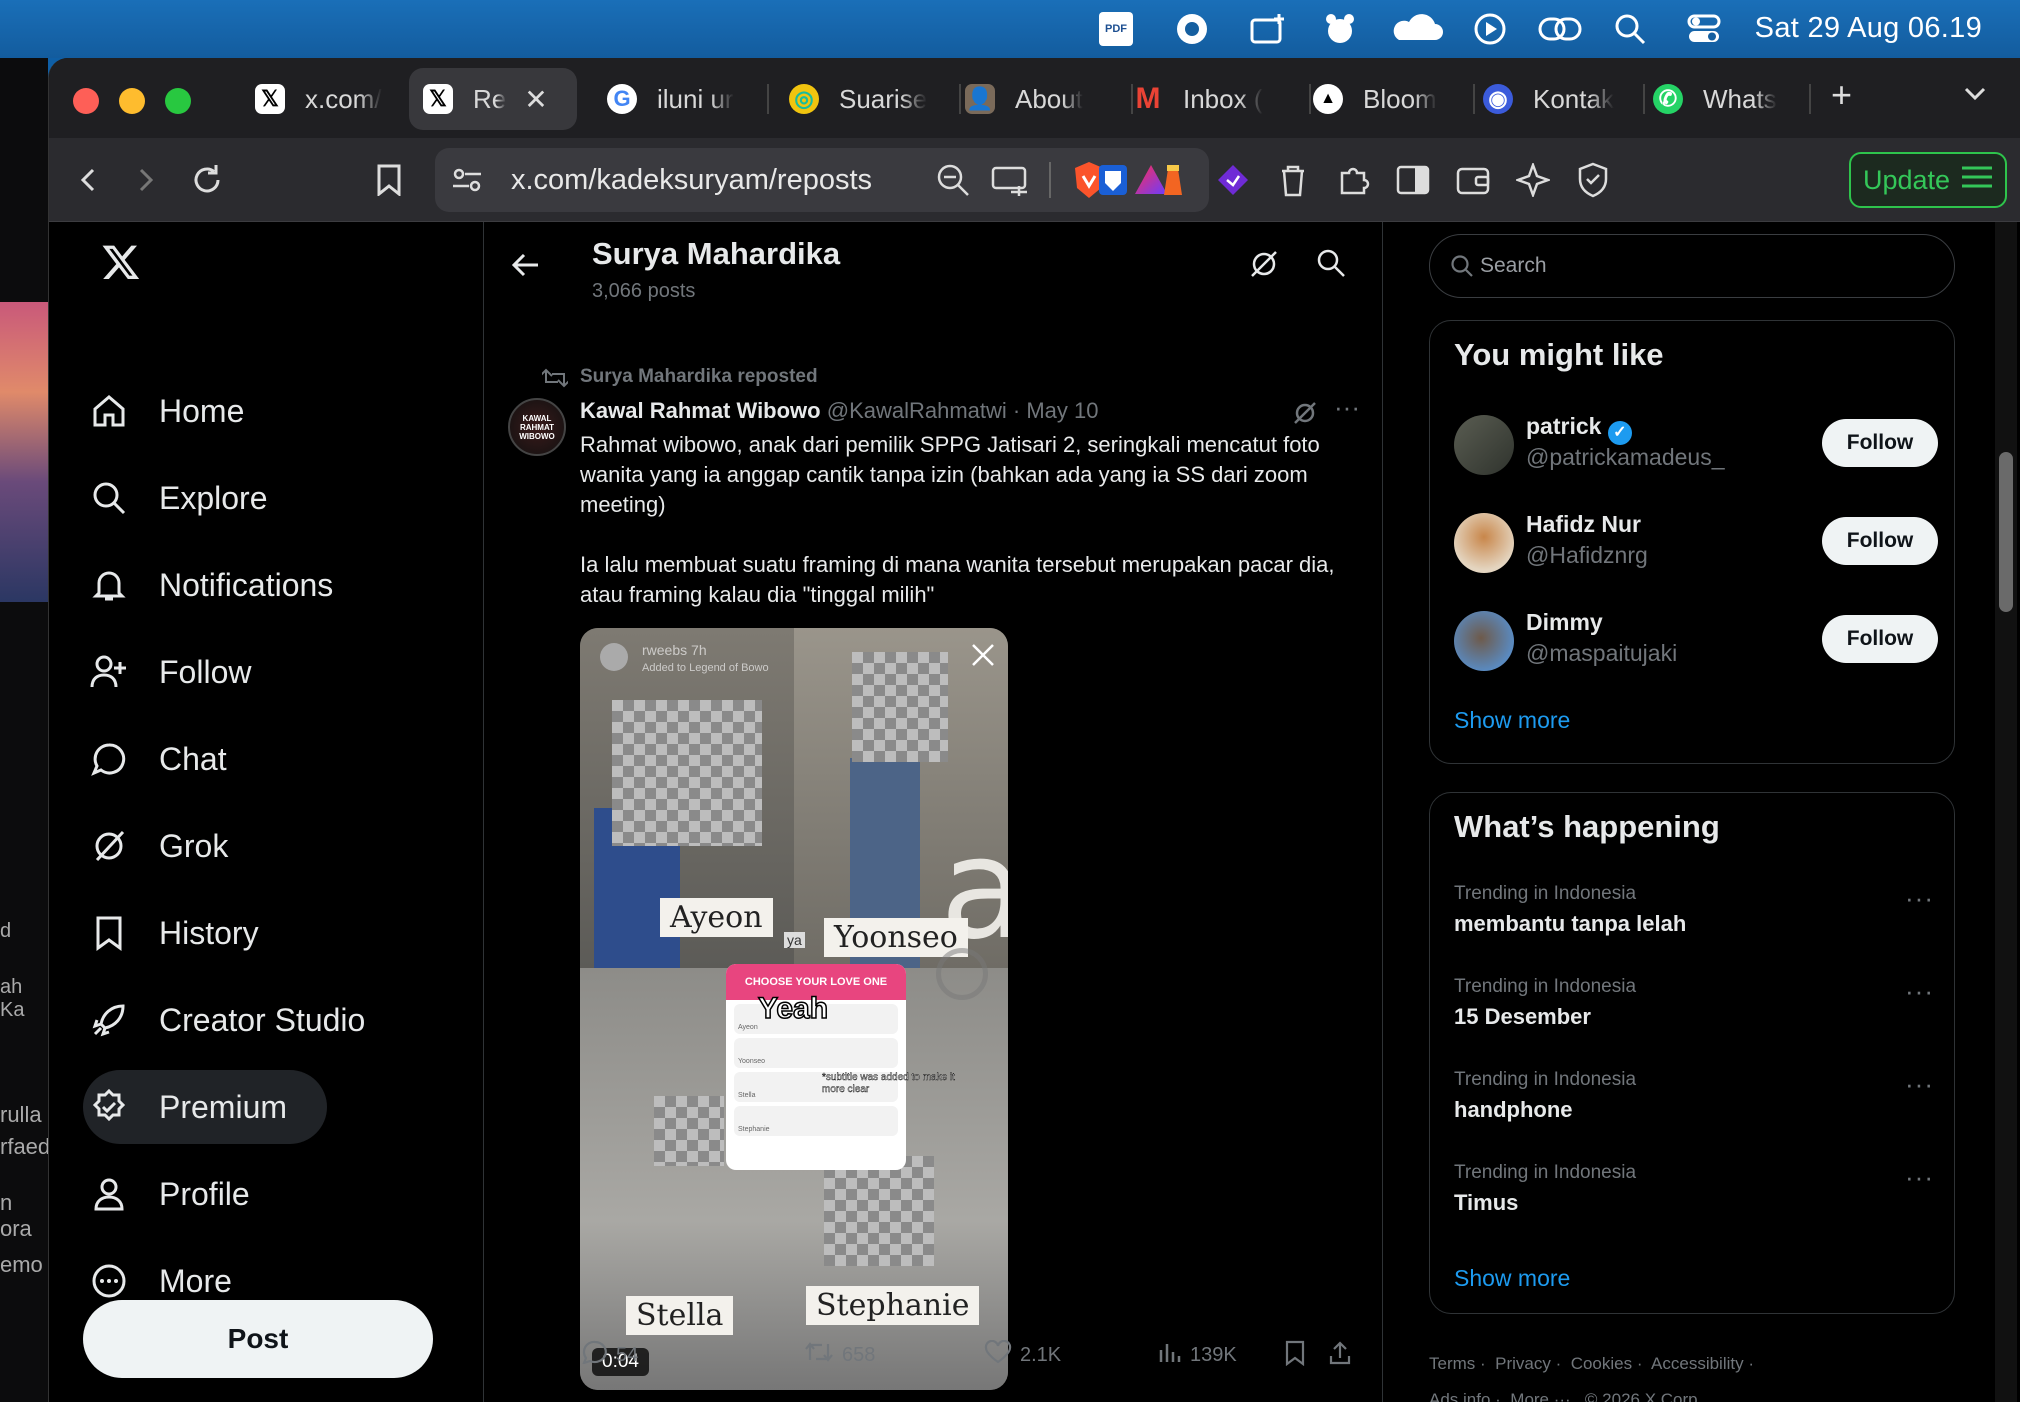  I want to click on sidebar-toggle-icon, so click(1413, 180).